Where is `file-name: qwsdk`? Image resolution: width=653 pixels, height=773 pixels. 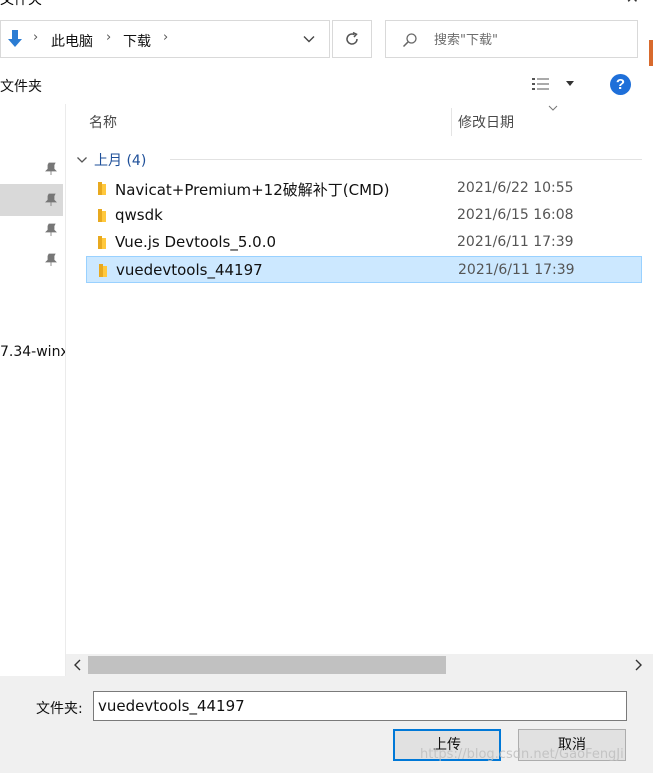
file-name: qwsdk is located at coordinates (139, 215).